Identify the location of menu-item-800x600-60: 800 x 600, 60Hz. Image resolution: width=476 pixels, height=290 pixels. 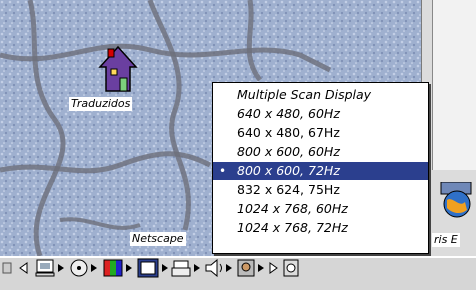
(320, 152).